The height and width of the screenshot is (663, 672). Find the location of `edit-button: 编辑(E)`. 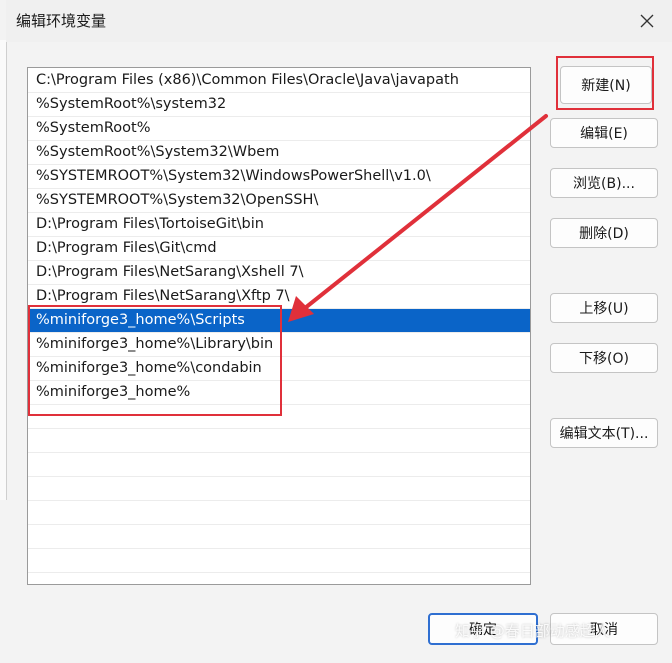

edit-button: 编辑(E) is located at coordinates (604, 133).